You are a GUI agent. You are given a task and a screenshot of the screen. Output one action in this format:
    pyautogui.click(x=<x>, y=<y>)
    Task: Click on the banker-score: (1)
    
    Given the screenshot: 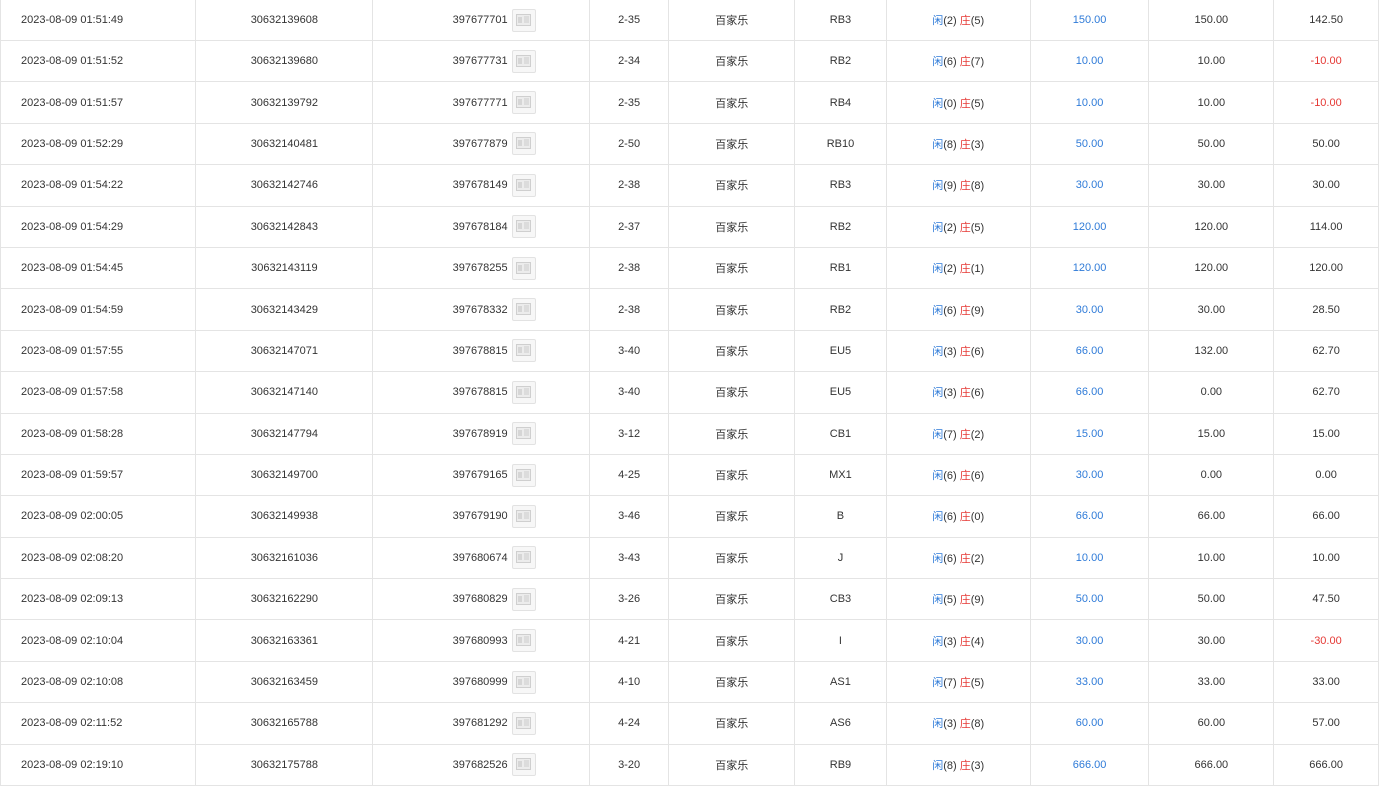 What is the action you would take?
    pyautogui.click(x=977, y=269)
    